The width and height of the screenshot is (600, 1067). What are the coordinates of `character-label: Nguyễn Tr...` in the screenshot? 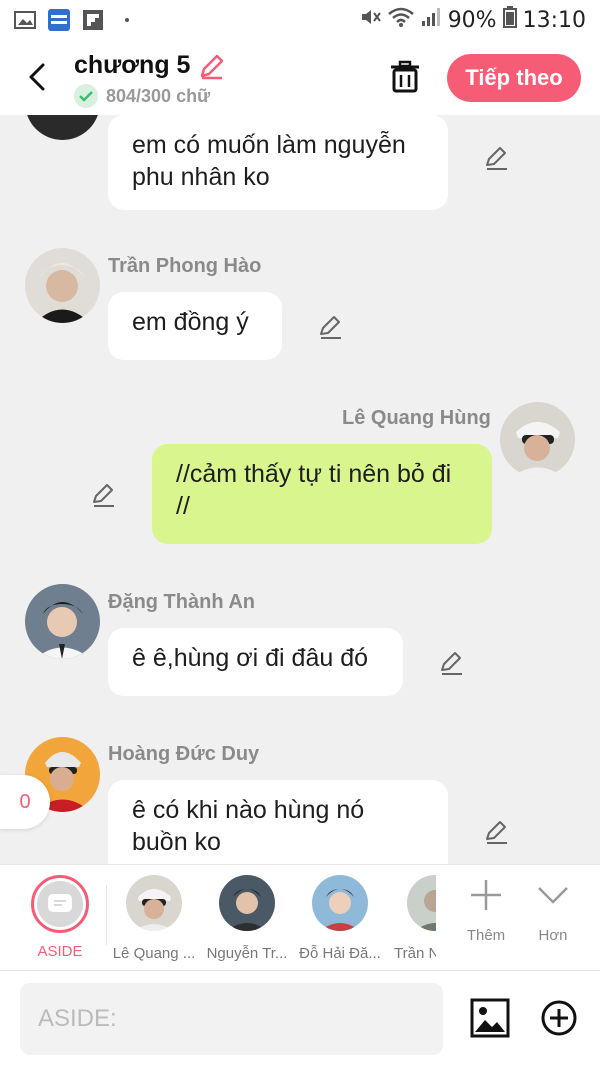 It's located at (247, 953).